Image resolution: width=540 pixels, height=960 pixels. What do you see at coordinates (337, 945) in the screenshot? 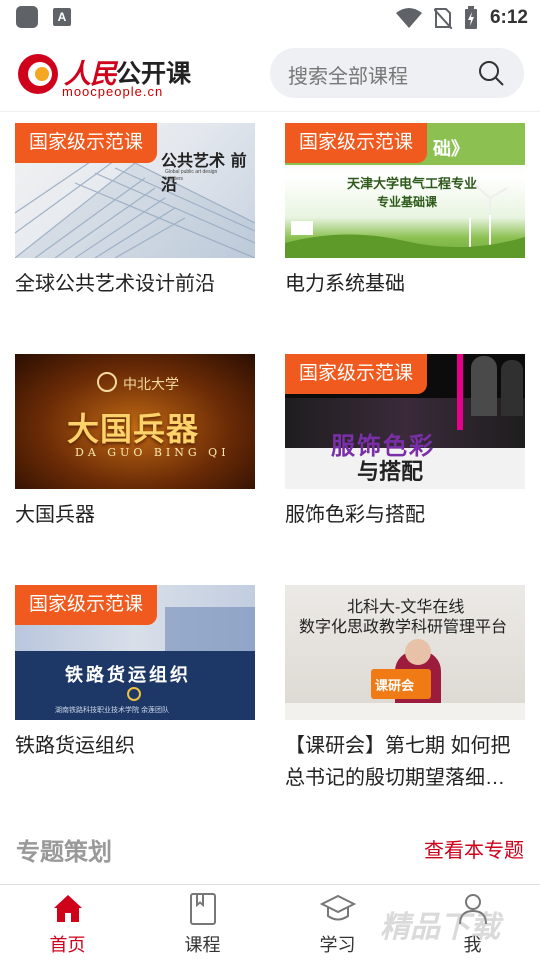
I see `tab-label: 学习` at bounding box center [337, 945].